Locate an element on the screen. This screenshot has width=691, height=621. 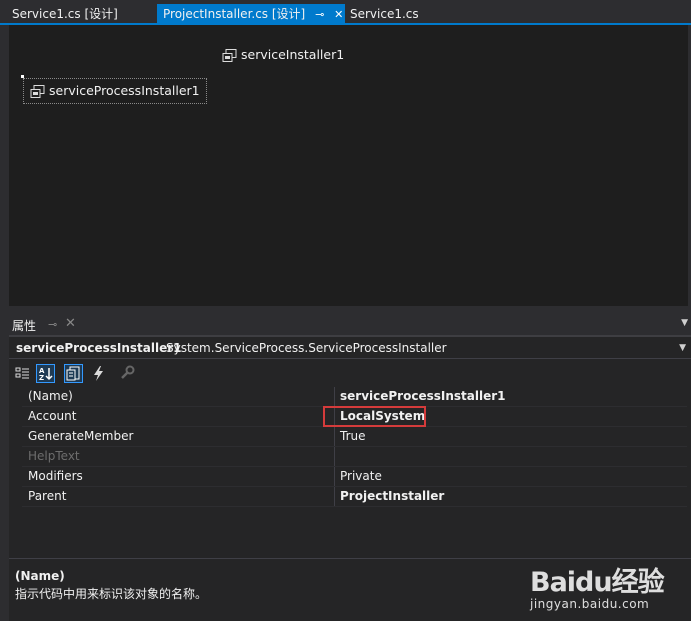
property-row-name: (Name) serviceProcessInstaller1 is located at coordinates (354, 397).